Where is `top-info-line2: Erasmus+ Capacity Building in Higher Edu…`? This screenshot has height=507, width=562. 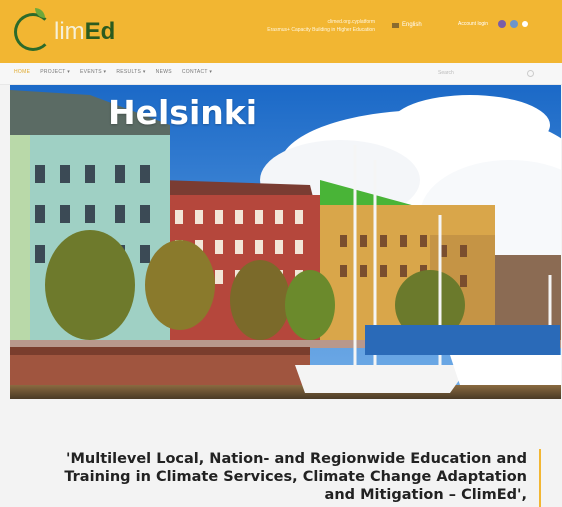 top-info-line2: Erasmus+ Capacity Building in Higher Edu… is located at coordinates (321, 30).